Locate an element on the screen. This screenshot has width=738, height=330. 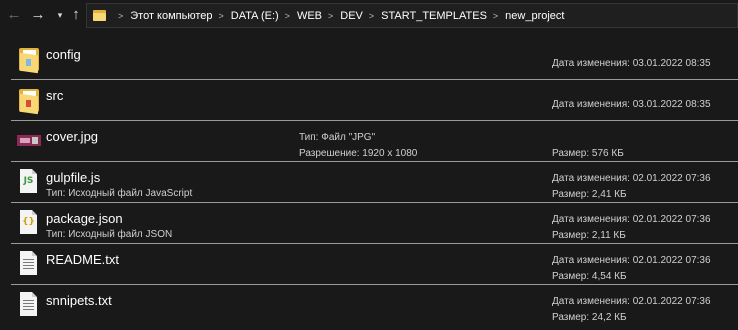
list-item: src Дата изменения: 03.01.2022 08:35 is located at coordinates (374, 101).